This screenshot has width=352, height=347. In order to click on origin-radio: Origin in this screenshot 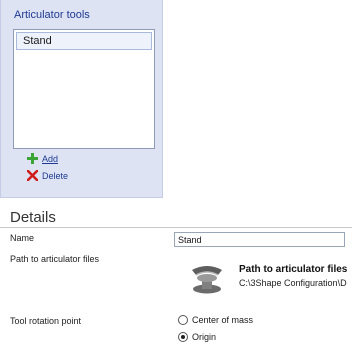, I will do `click(197, 337)`.